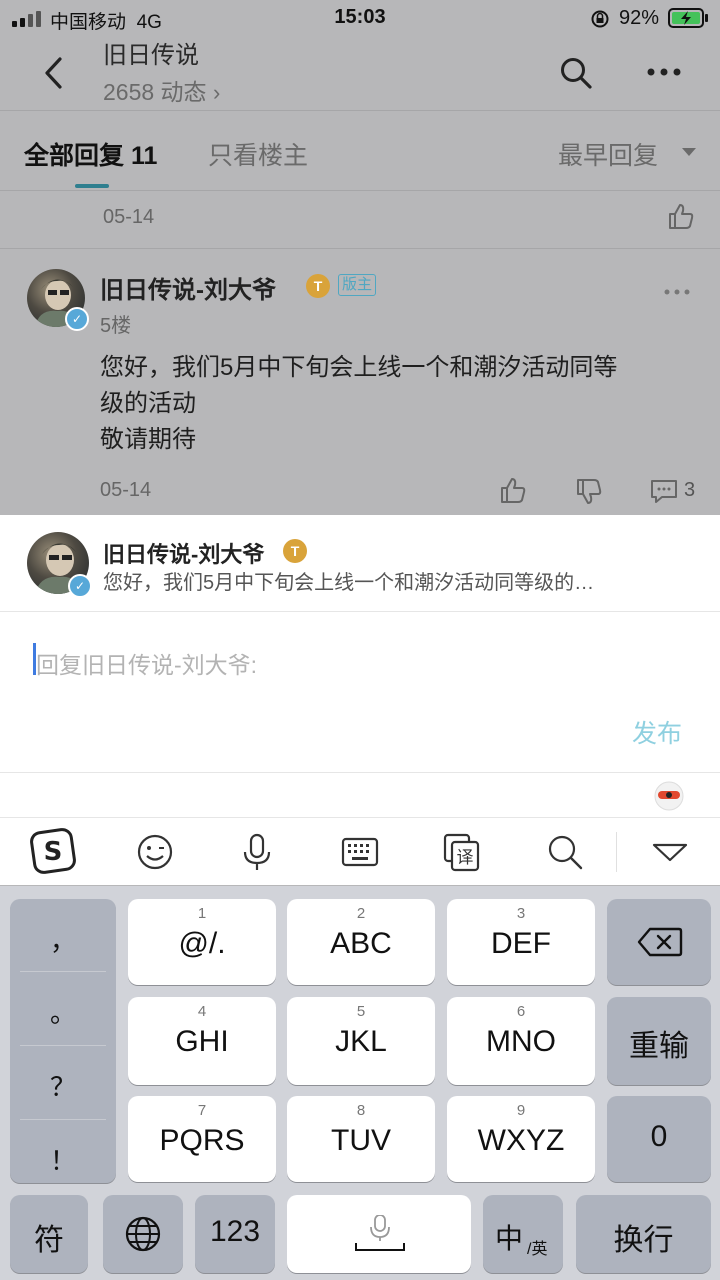  What do you see at coordinates (361, 913) in the screenshot?
I see `key-number: 2` at bounding box center [361, 913].